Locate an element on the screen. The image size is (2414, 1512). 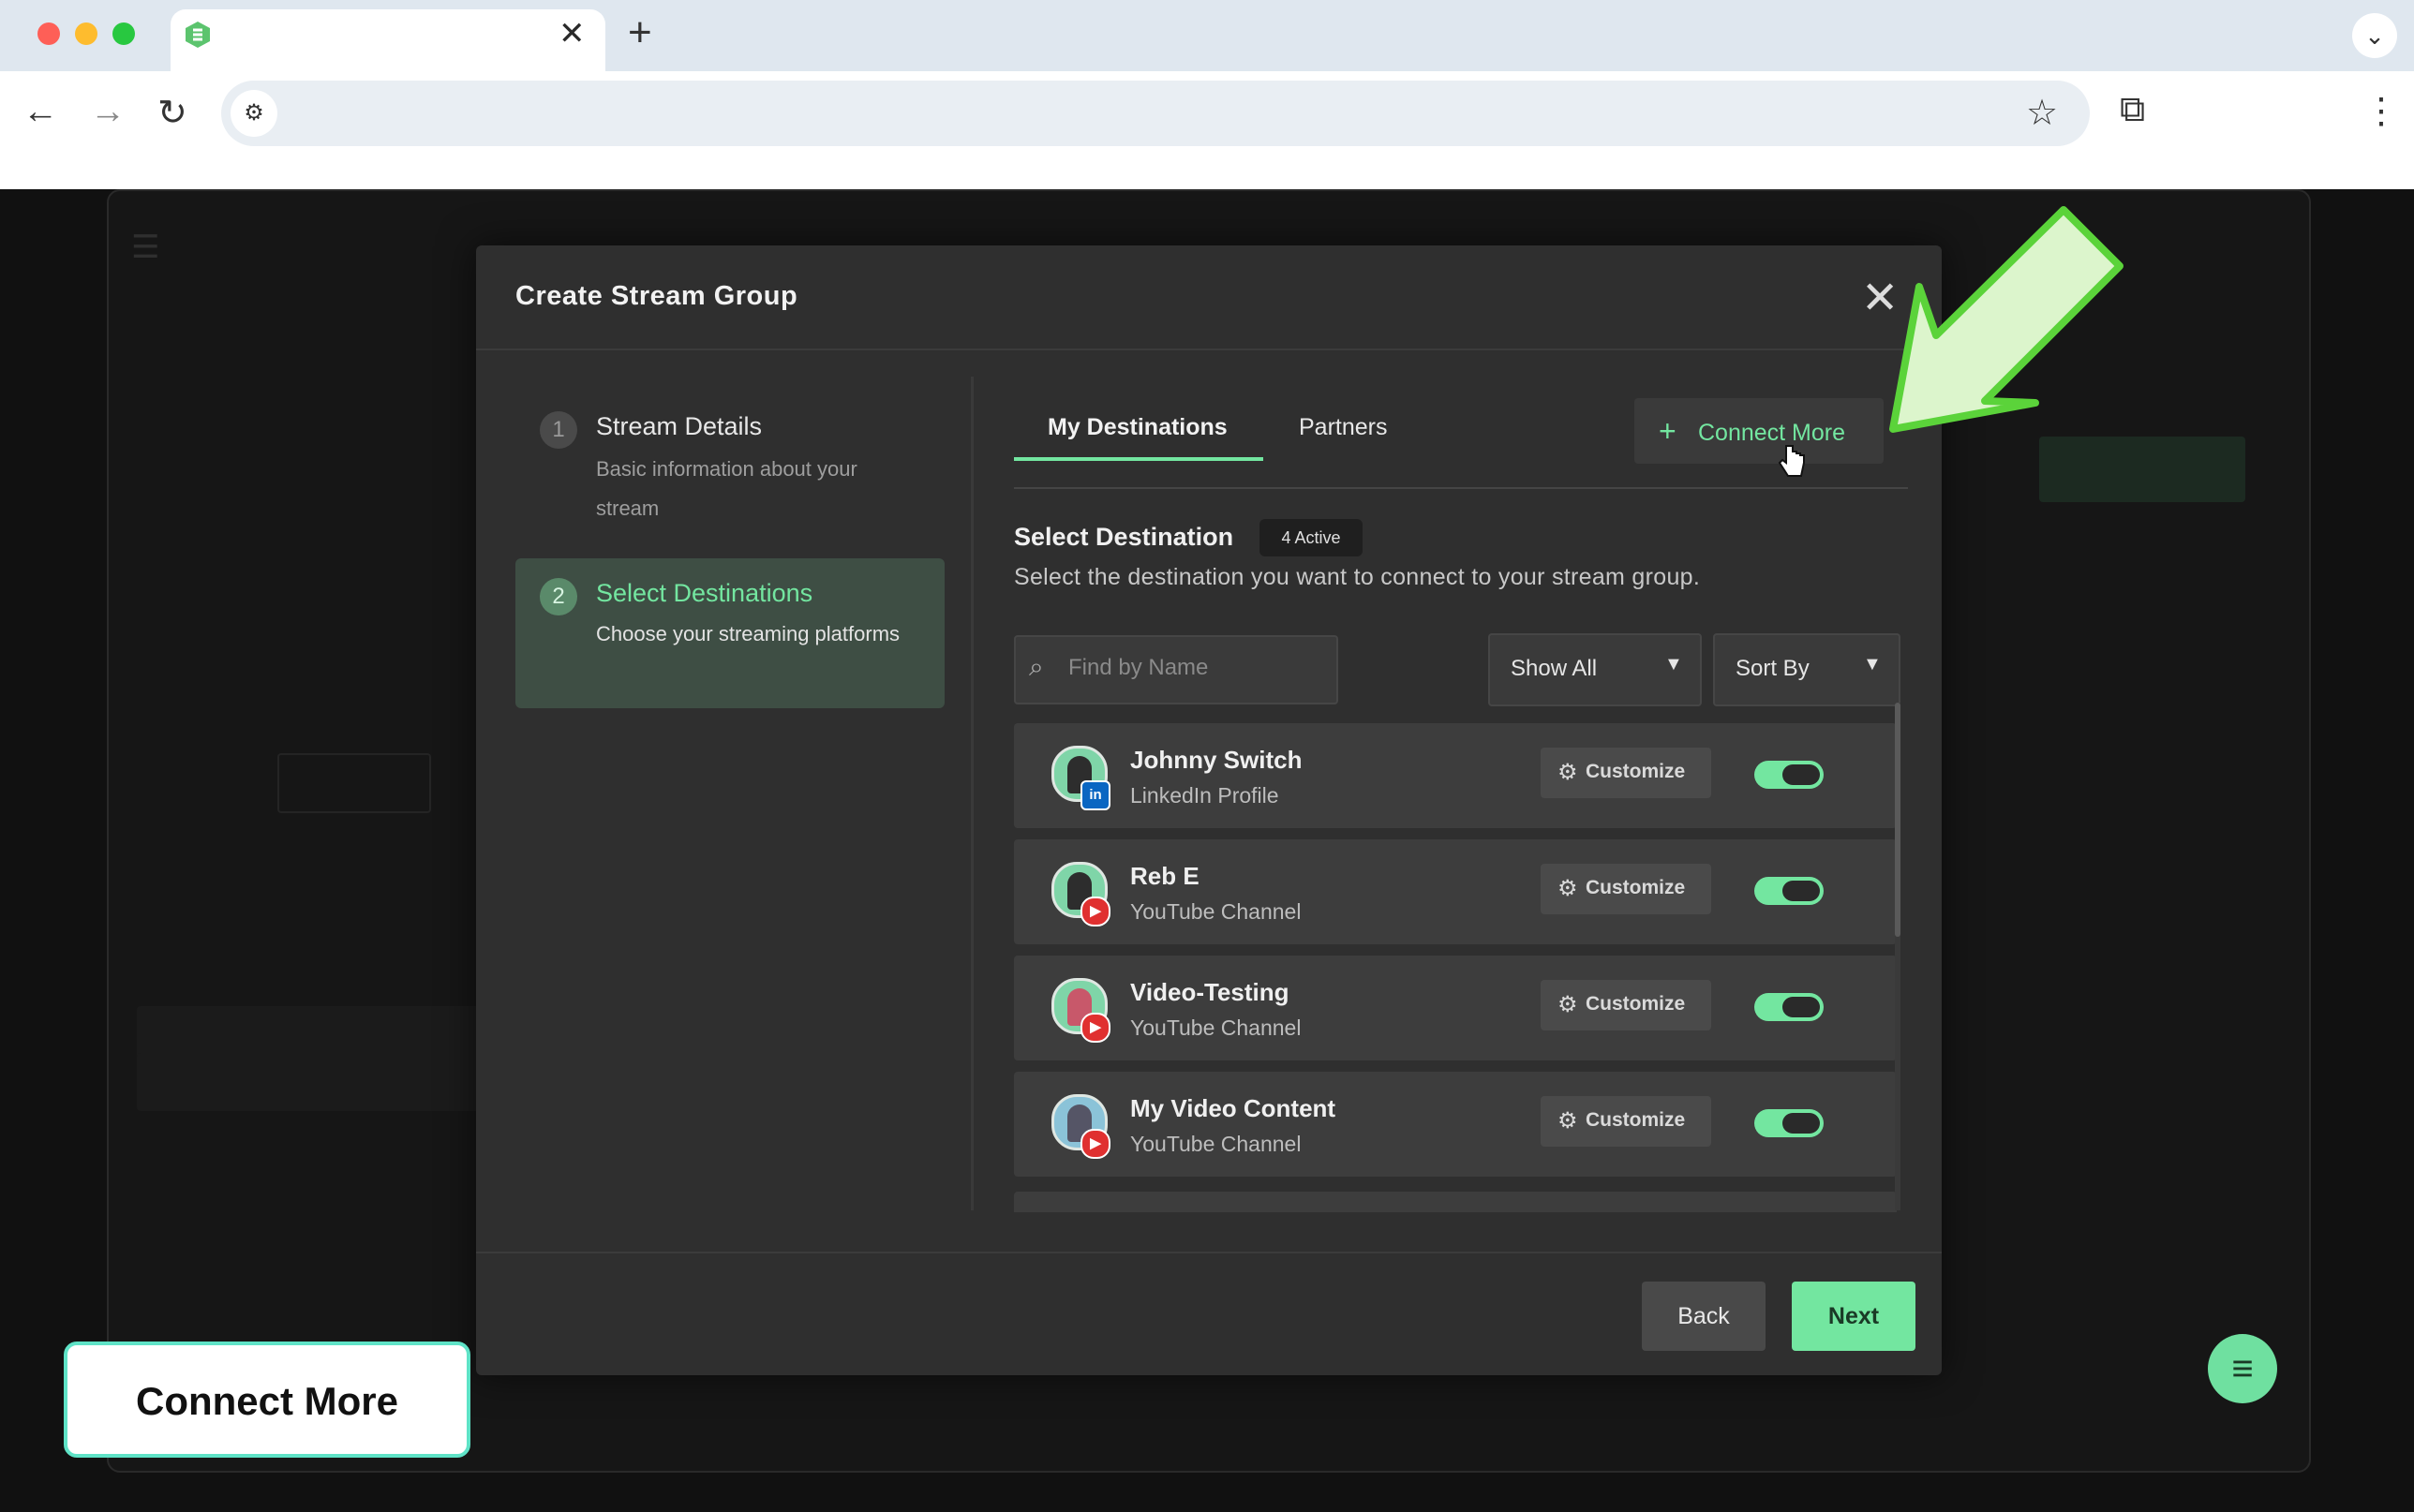
back-arrow-icon: ← is located at coordinates (40, 112).